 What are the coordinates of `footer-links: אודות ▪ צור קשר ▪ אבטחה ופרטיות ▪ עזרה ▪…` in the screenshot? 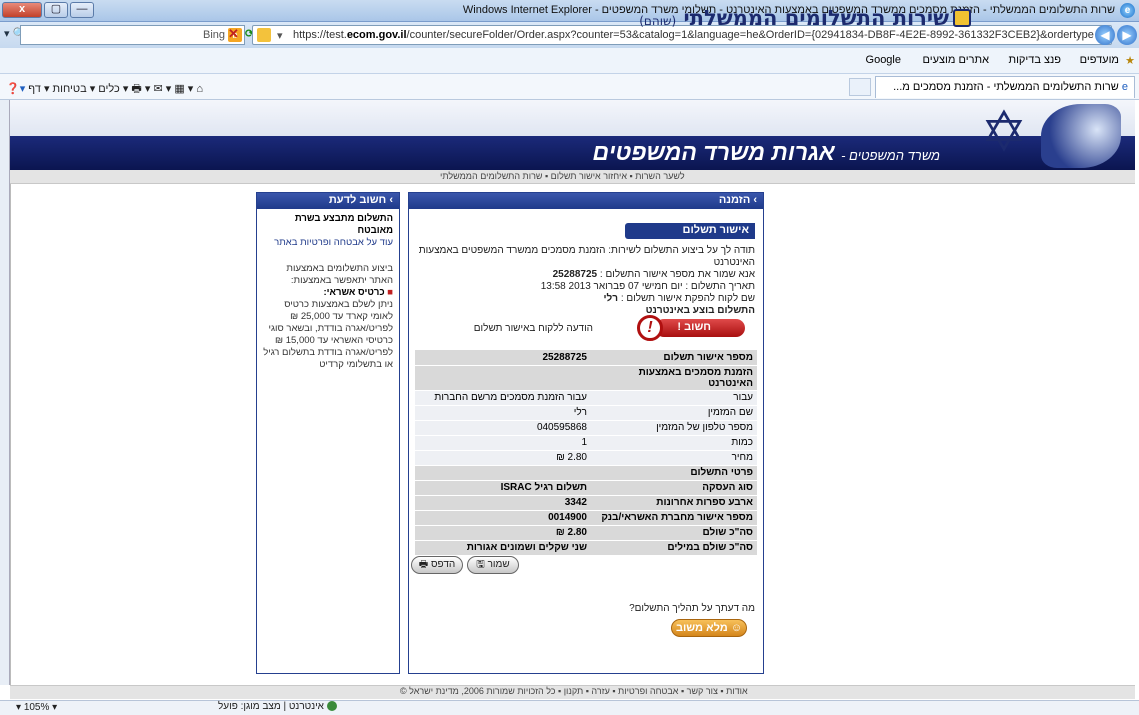 It's located at (574, 691).